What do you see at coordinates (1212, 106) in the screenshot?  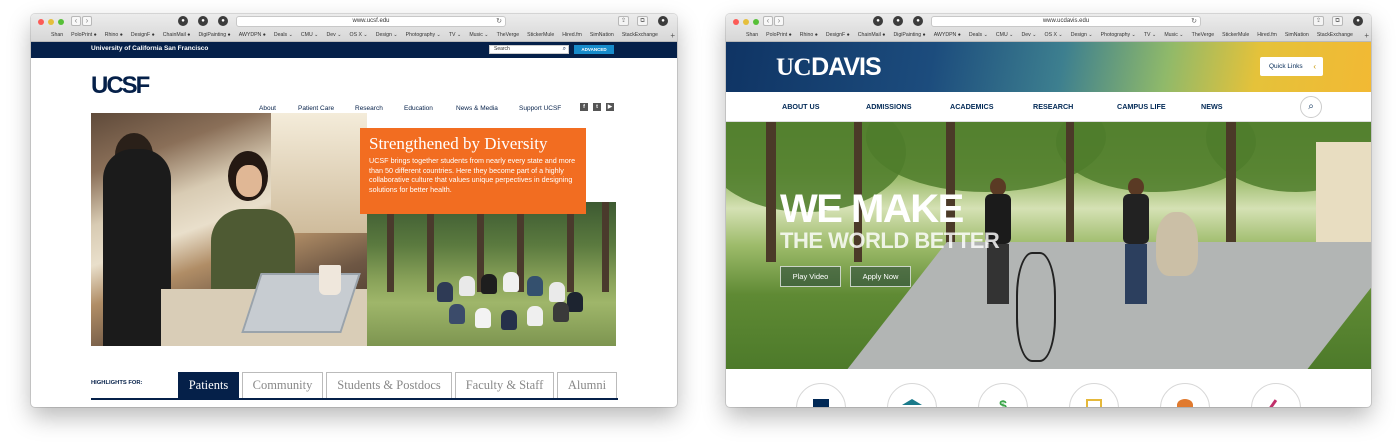 I see `nav-news: NEWS` at bounding box center [1212, 106].